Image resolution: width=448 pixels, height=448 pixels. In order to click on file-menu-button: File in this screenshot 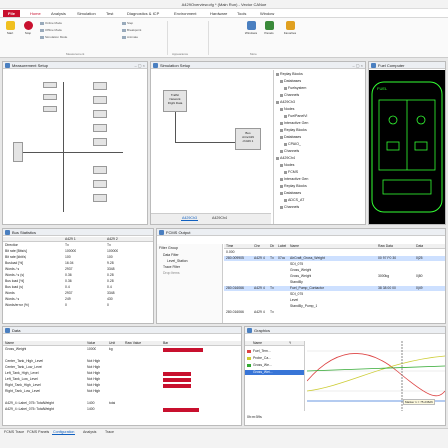, I will do `click(11, 13)`.